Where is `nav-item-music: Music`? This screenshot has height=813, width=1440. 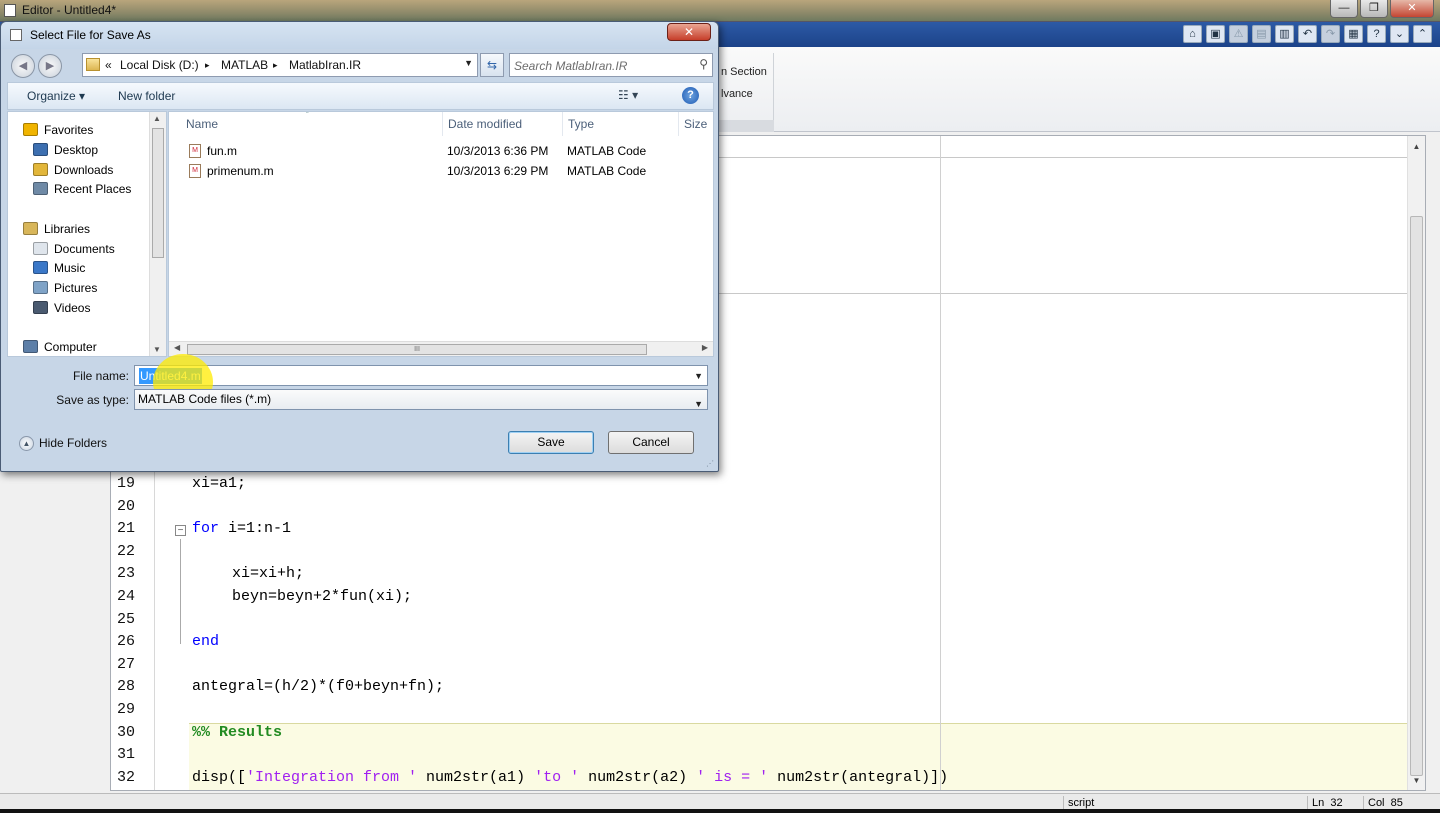 nav-item-music: Music is located at coordinates (78, 268).